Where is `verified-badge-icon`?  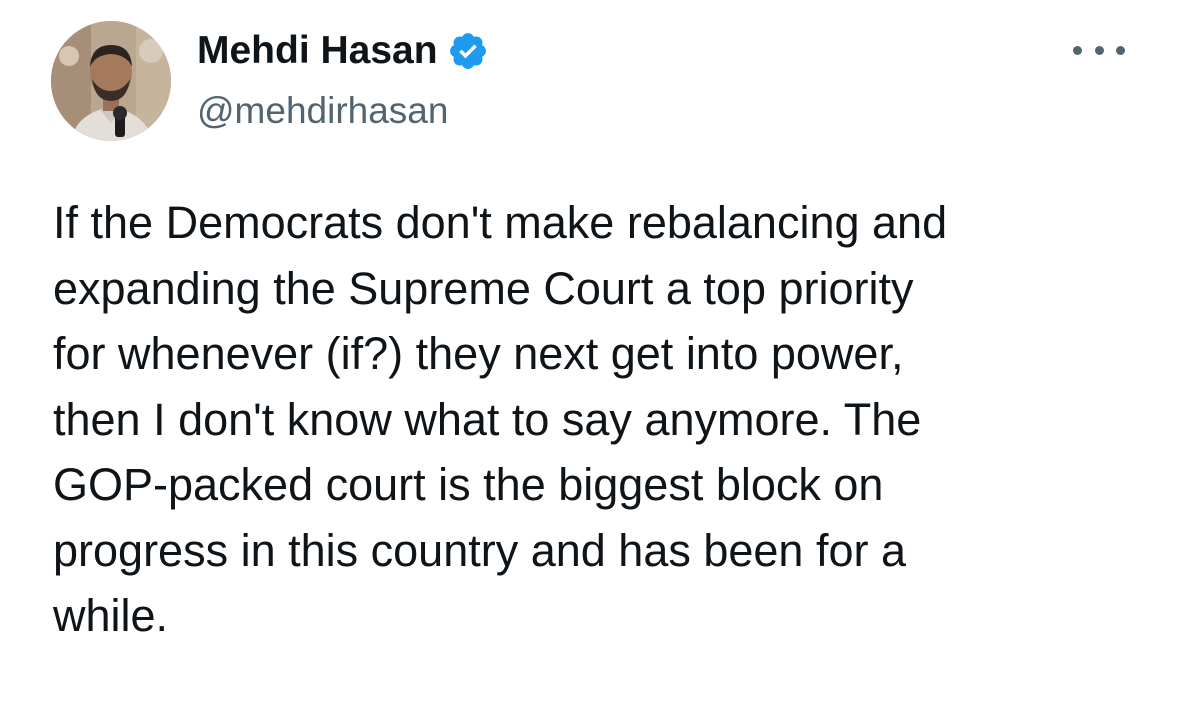 verified-badge-icon is located at coordinates (468, 51).